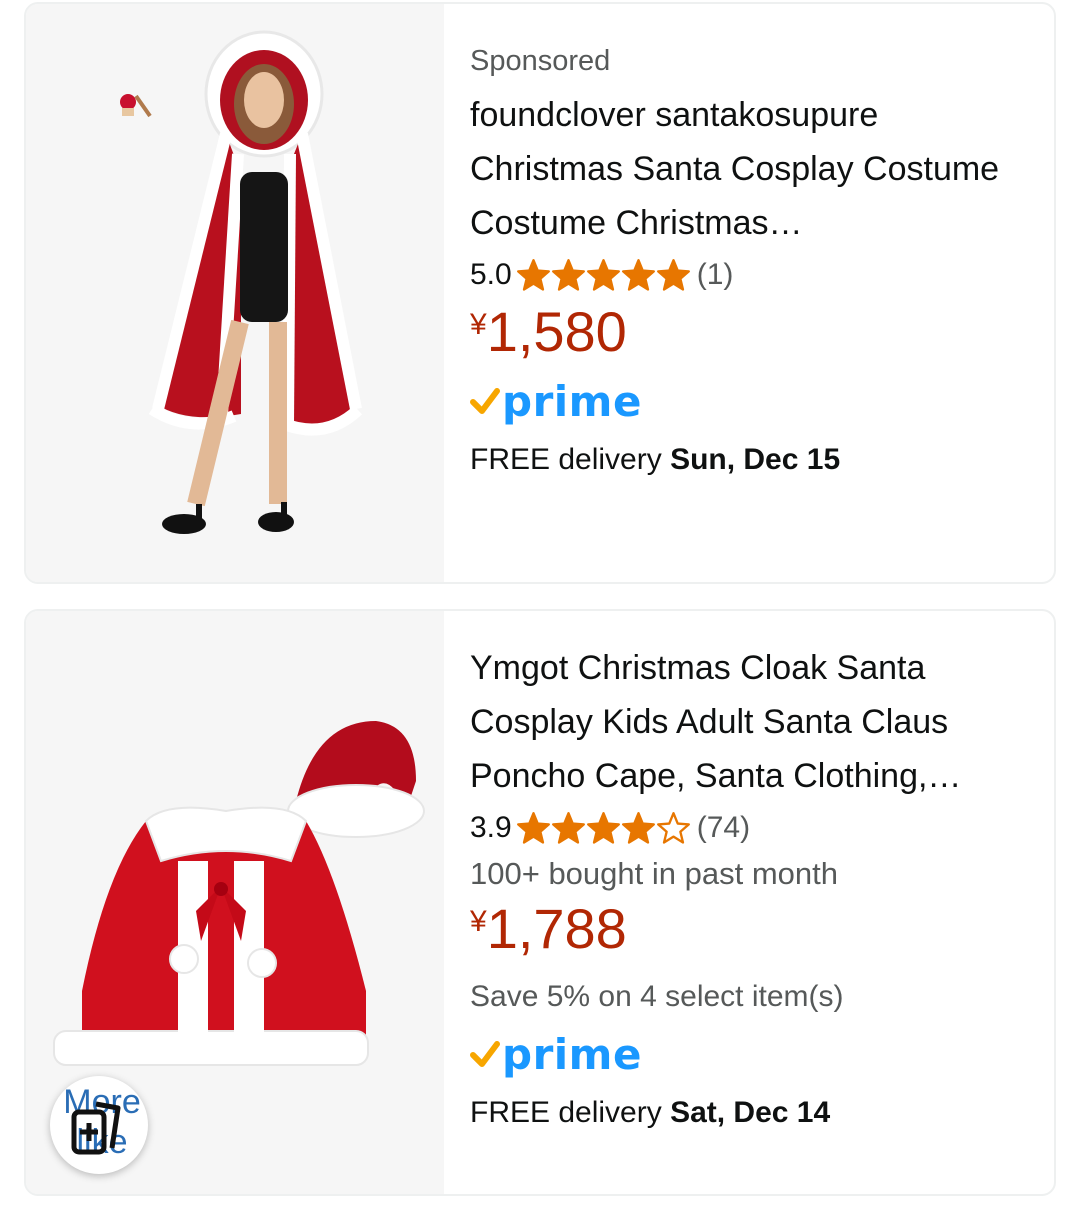  I want to click on rating-value: 3.9, so click(491, 827).